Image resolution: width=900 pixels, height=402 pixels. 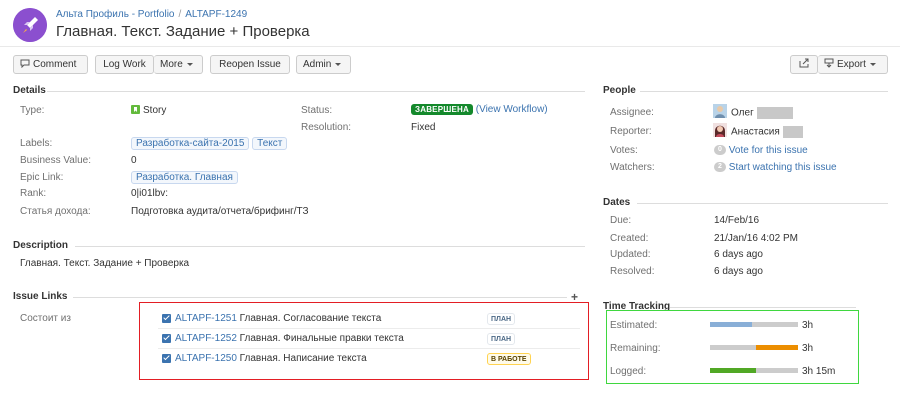 What do you see at coordinates (55, 64) in the screenshot?
I see `comment-button-label: Comment` at bounding box center [55, 64].